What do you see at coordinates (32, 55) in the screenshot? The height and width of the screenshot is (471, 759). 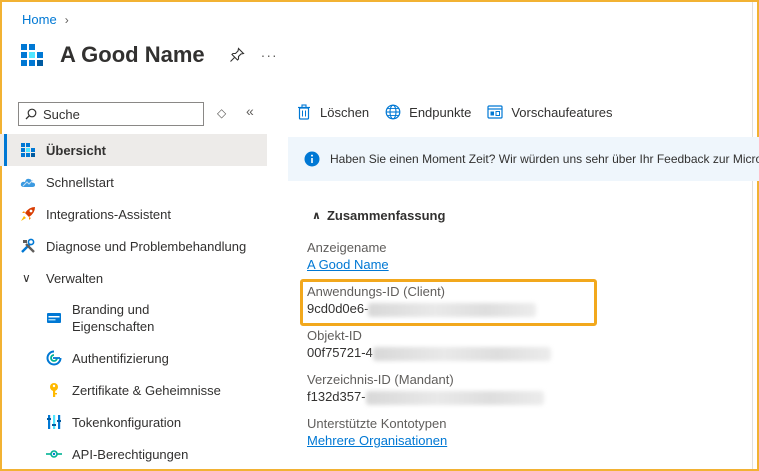 I see `app-registration-icon` at bounding box center [32, 55].